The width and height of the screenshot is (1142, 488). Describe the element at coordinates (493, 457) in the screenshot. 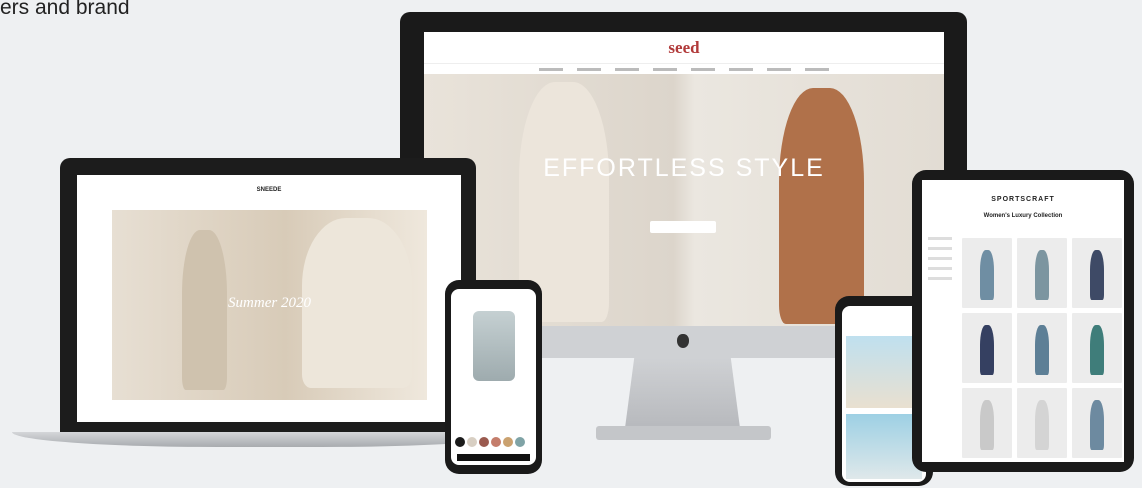

I see `add-to-bag-button` at that location.